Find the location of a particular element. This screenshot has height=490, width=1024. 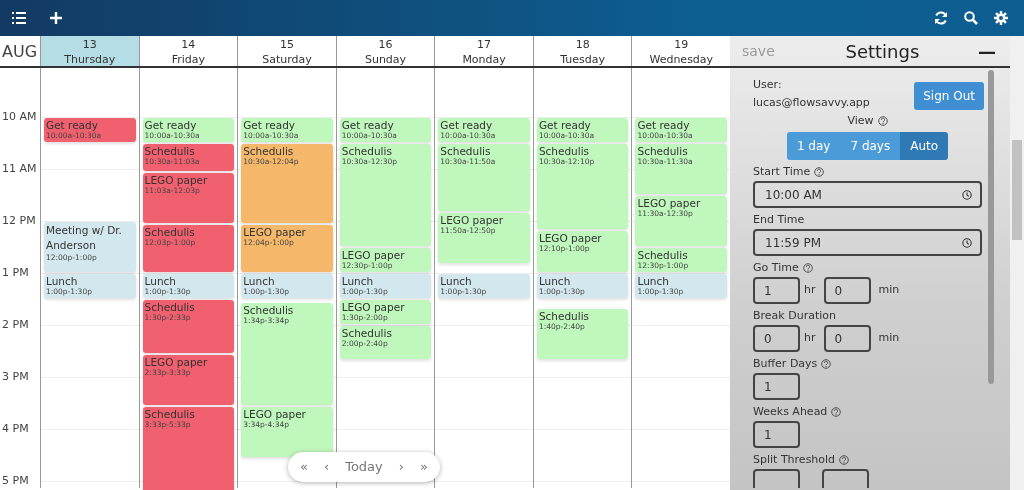

field-label: Split Threshold is located at coordinates (794, 460).